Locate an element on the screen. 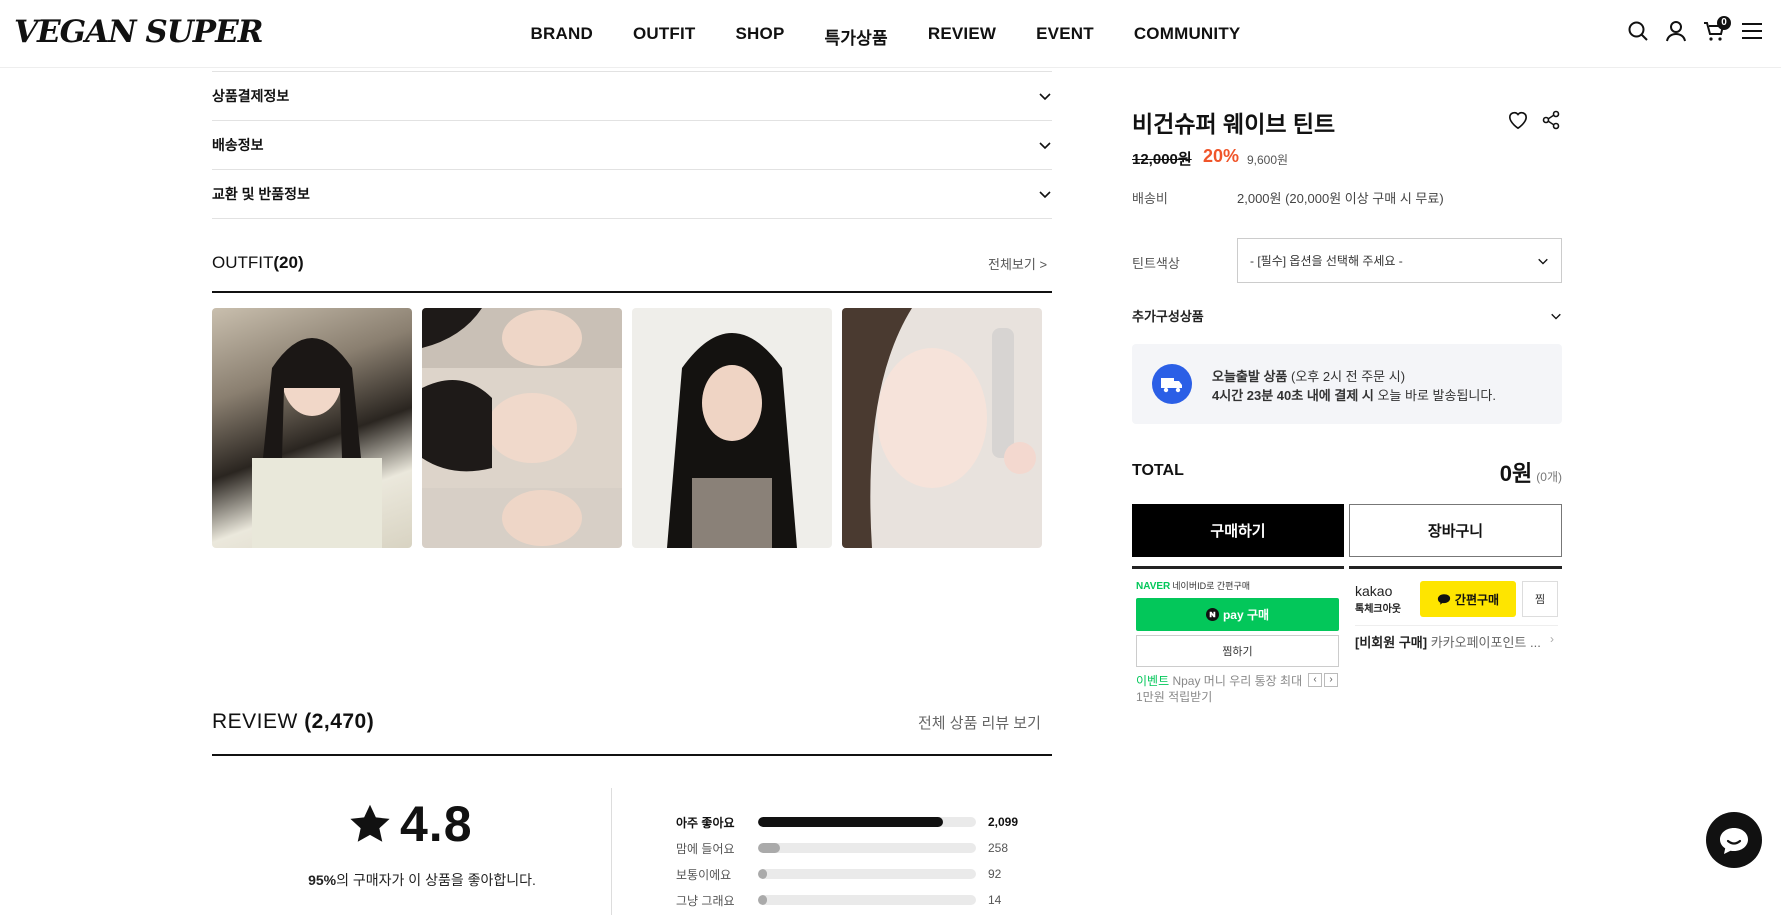 Image resolution: width=1781 pixels, height=915 pixels. rating-value: 4.8 is located at coordinates (436, 824).